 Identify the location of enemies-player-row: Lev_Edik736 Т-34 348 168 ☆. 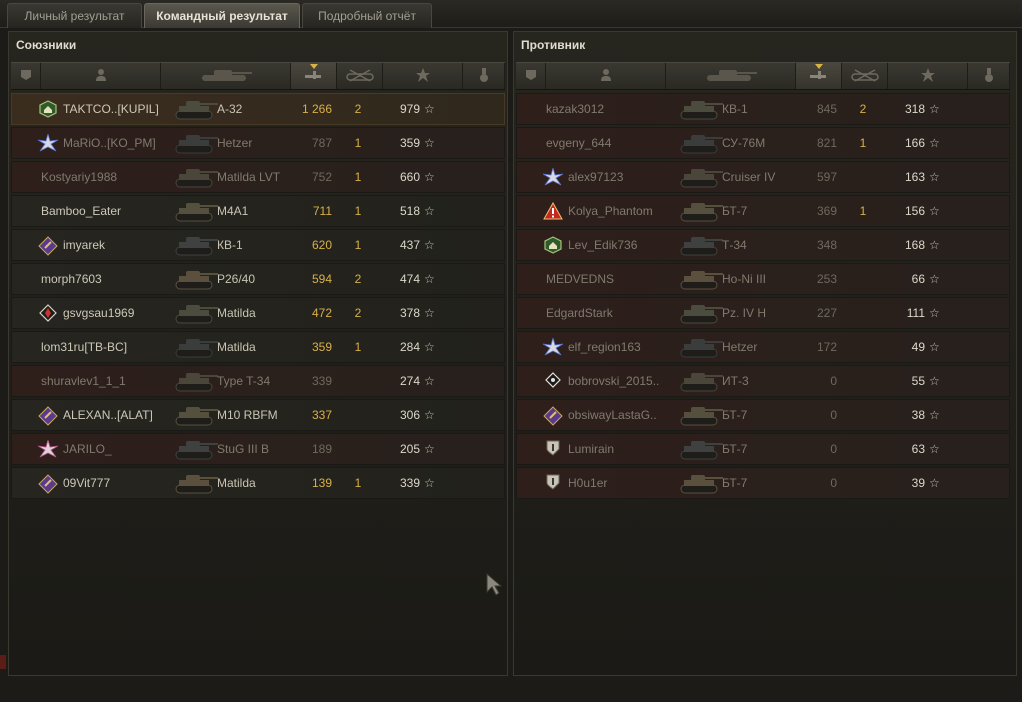
(763, 245).